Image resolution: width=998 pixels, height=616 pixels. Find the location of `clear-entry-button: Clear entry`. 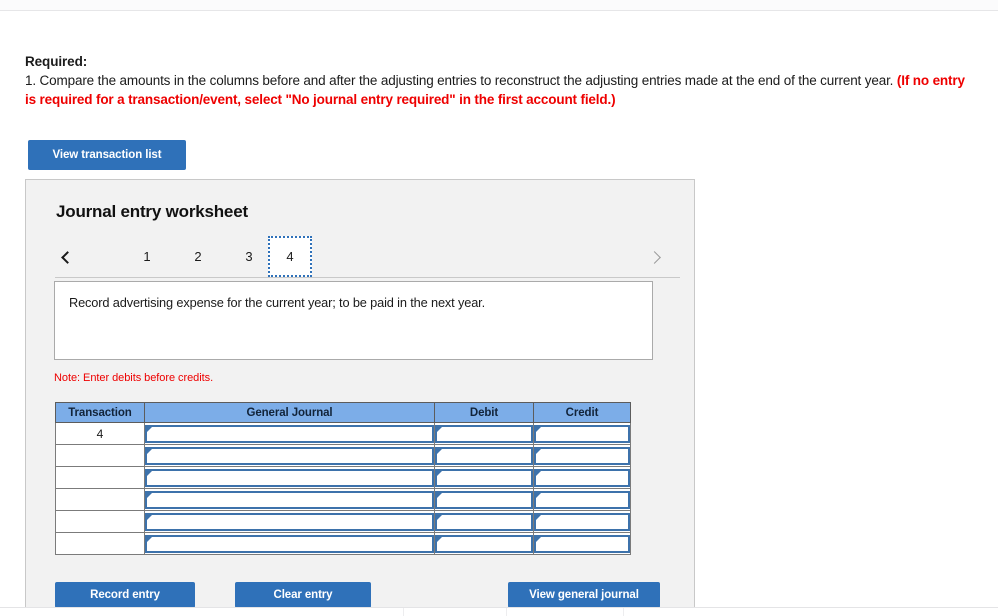

clear-entry-button: Clear entry is located at coordinates (303, 595).